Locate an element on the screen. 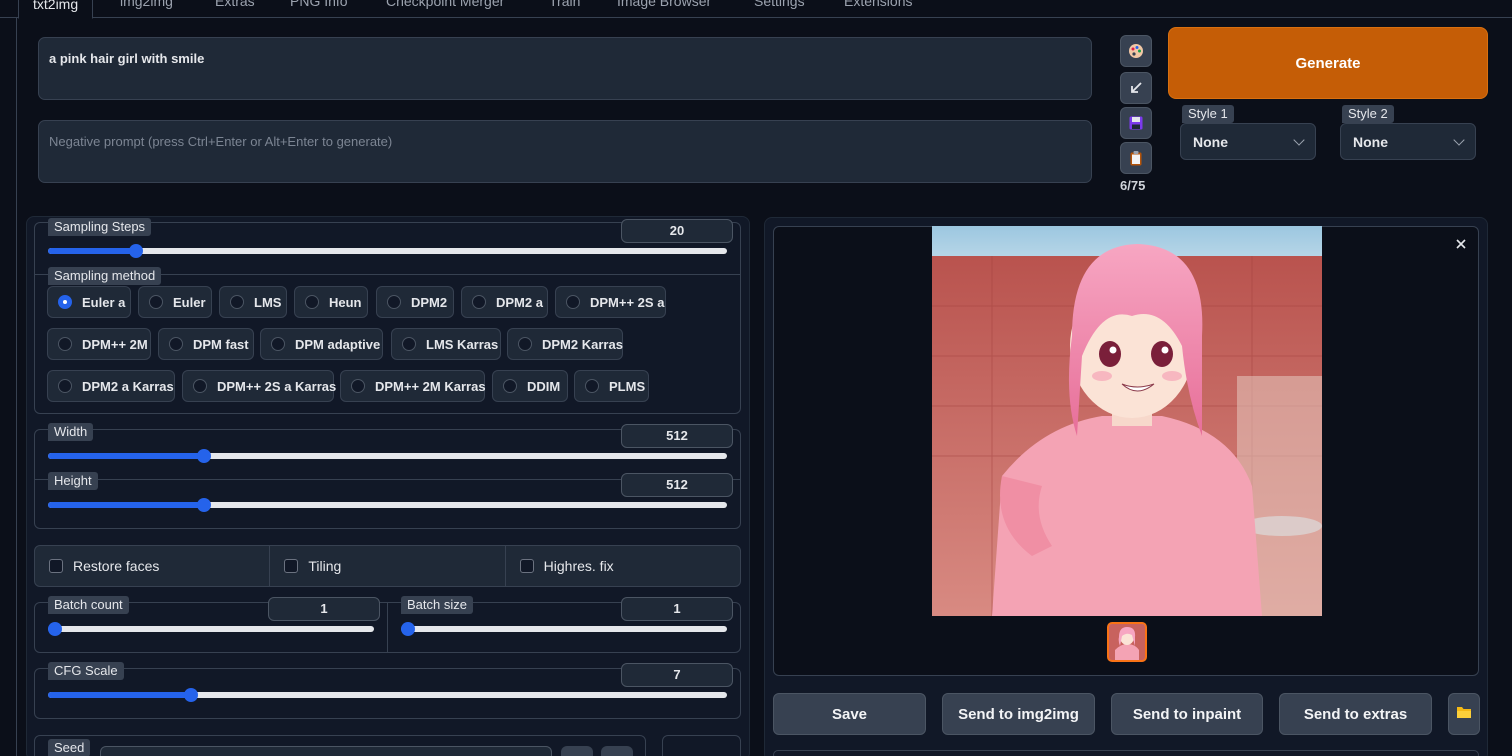  tab-img2img: img2img is located at coordinates (146, 8).